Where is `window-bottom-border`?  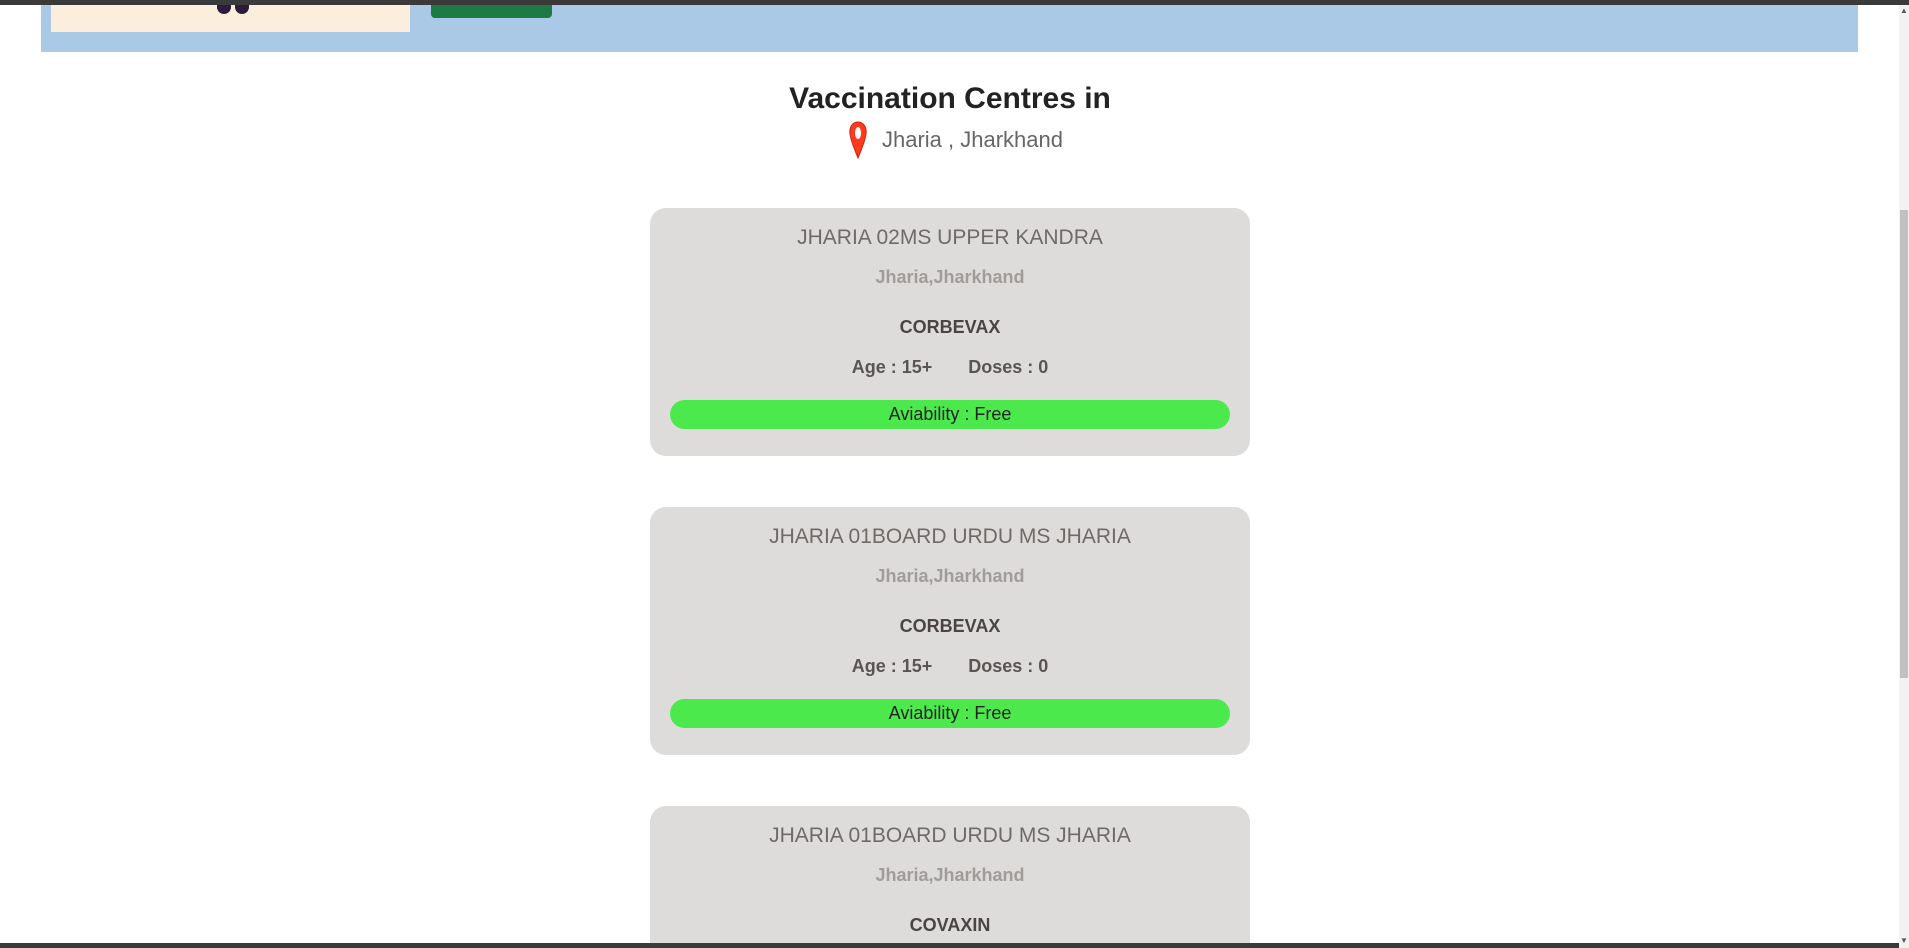 window-bottom-border is located at coordinates (949, 945).